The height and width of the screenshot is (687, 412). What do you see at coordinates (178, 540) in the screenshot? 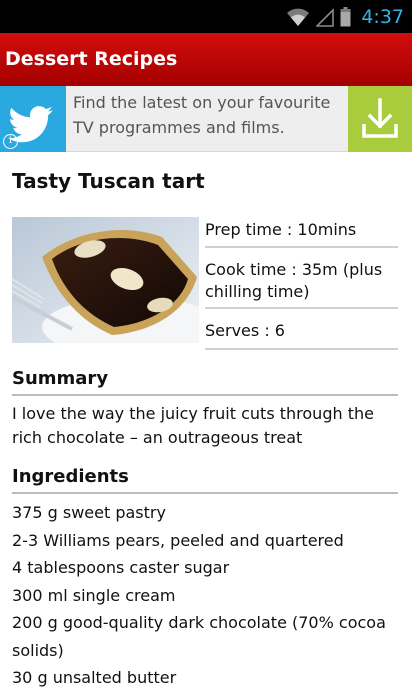
I see `list-item: 2-3 Williams pears, peeled and quartered` at bounding box center [178, 540].